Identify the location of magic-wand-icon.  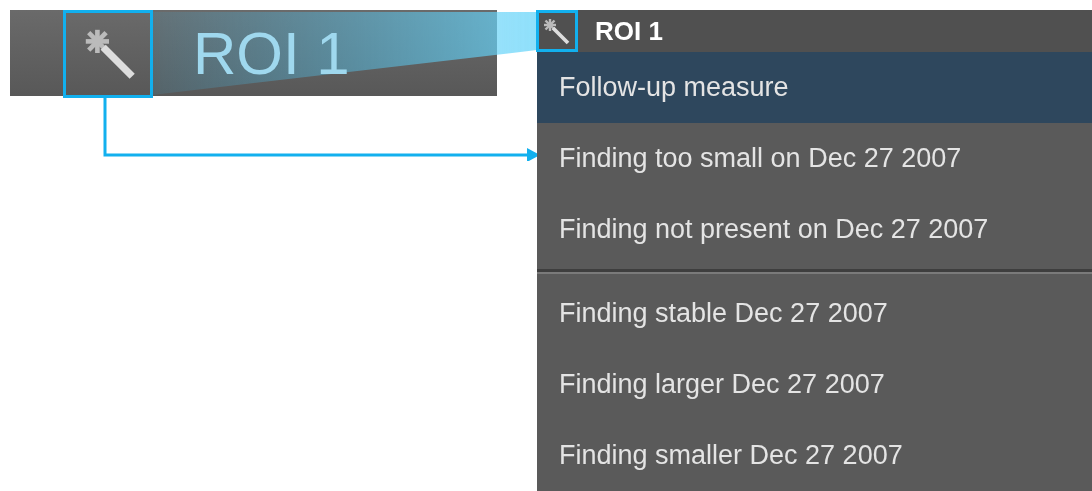
(556, 31).